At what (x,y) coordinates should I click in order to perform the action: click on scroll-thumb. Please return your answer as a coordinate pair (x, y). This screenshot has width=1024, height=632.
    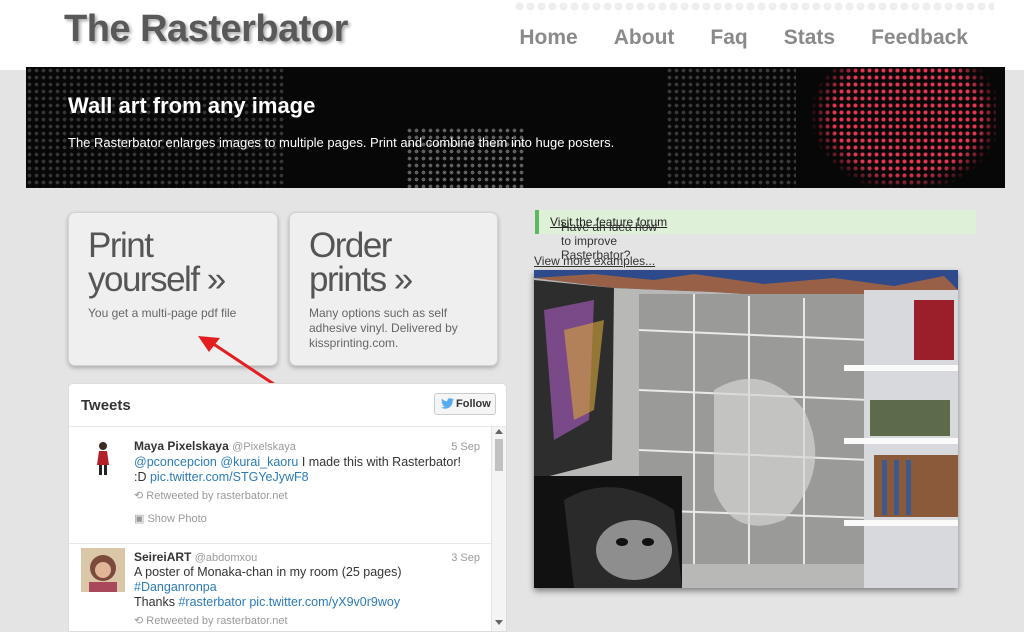
    Looking at the image, I should click on (499, 455).